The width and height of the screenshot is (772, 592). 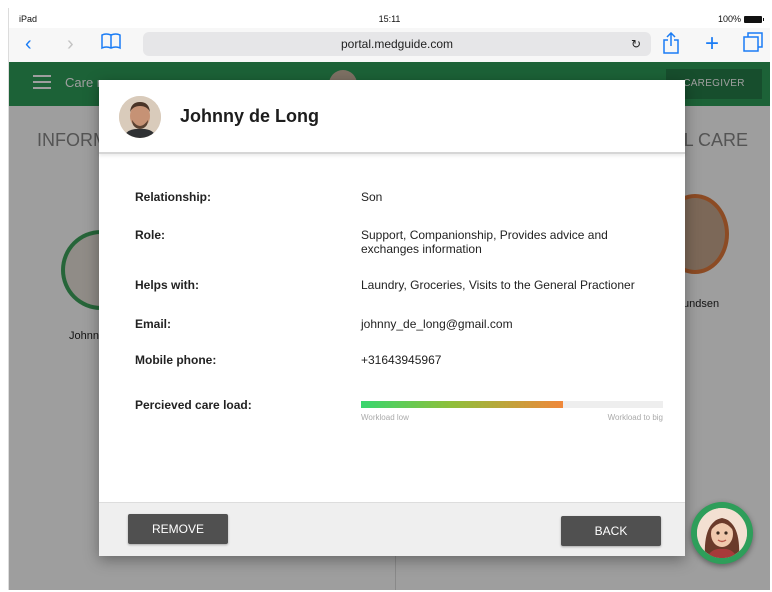 What do you see at coordinates (514, 324) in the screenshot?
I see `email-value: johnny_de_long@gmail.com` at bounding box center [514, 324].